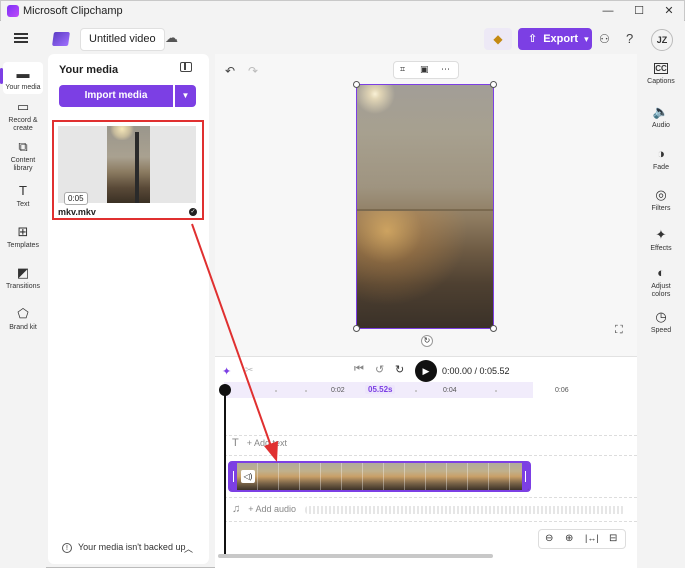 This screenshot has width=685, height=568. What do you see at coordinates (399, 369) in the screenshot?
I see `forward-icon: ↻` at bounding box center [399, 369].